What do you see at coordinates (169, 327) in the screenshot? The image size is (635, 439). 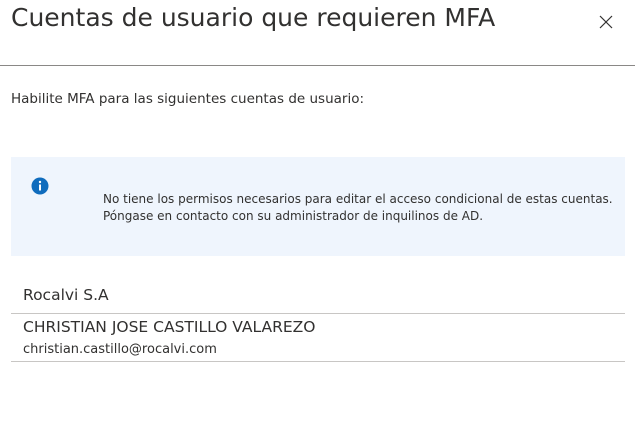 I see `user-display-name: CHRISTIAN JOSE CASTILLO VALAREZO` at bounding box center [169, 327].